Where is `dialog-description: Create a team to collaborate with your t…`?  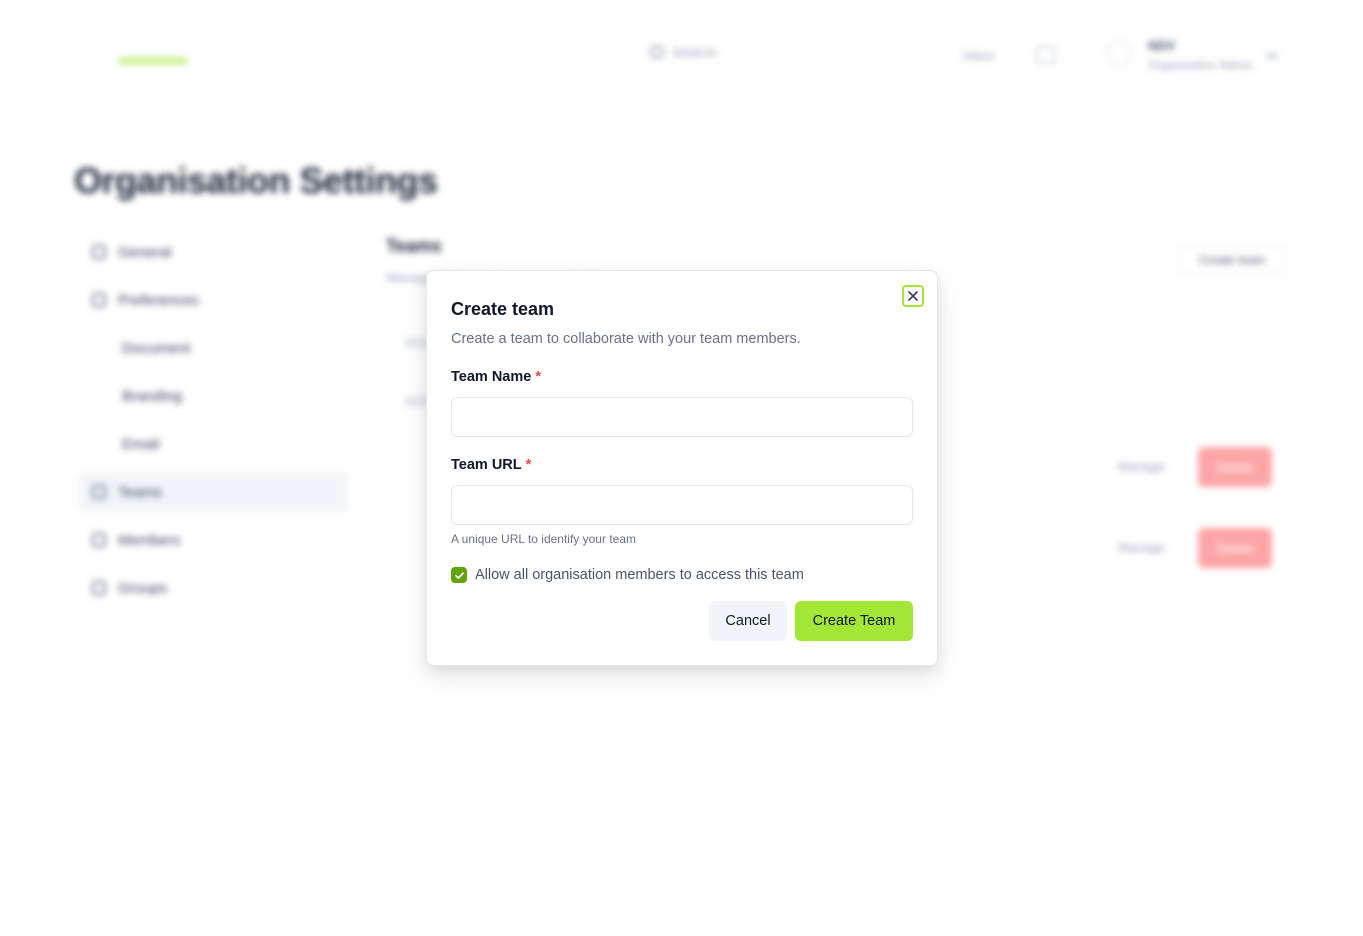
dialog-description: Create a team to collaborate with your t… is located at coordinates (626, 339).